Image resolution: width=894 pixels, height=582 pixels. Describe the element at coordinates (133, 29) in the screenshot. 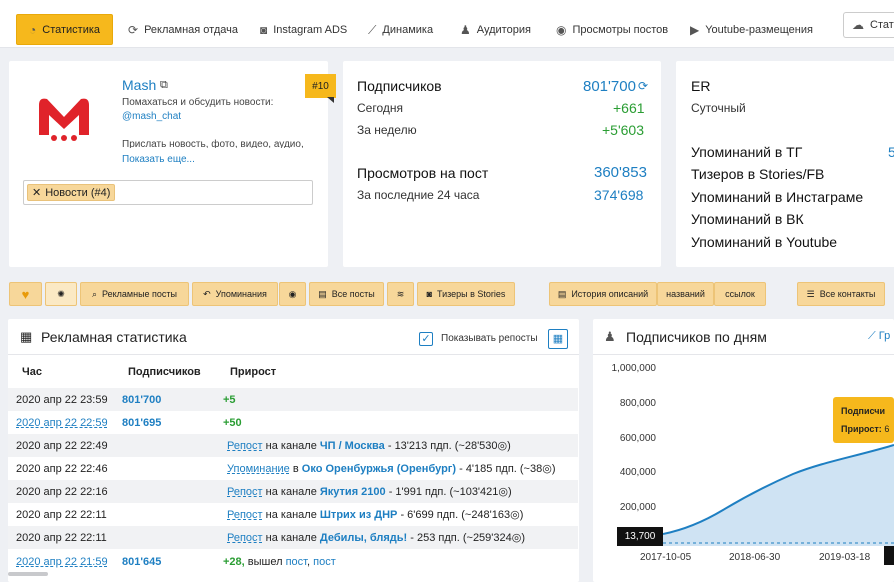

I see `refresh-icon: ⟳` at that location.